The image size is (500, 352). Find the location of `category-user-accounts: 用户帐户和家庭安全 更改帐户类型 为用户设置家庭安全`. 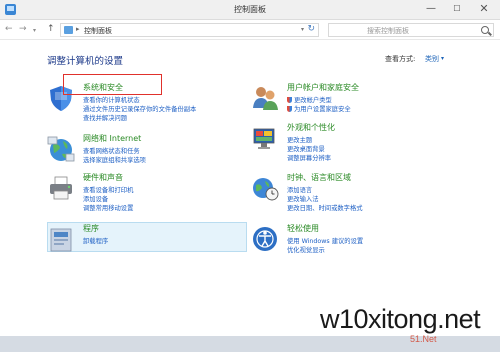

category-user-accounts: 用户帐户和家庭安全 更改帐户类型 为用户设置家庭安全 is located at coordinates (351, 104).